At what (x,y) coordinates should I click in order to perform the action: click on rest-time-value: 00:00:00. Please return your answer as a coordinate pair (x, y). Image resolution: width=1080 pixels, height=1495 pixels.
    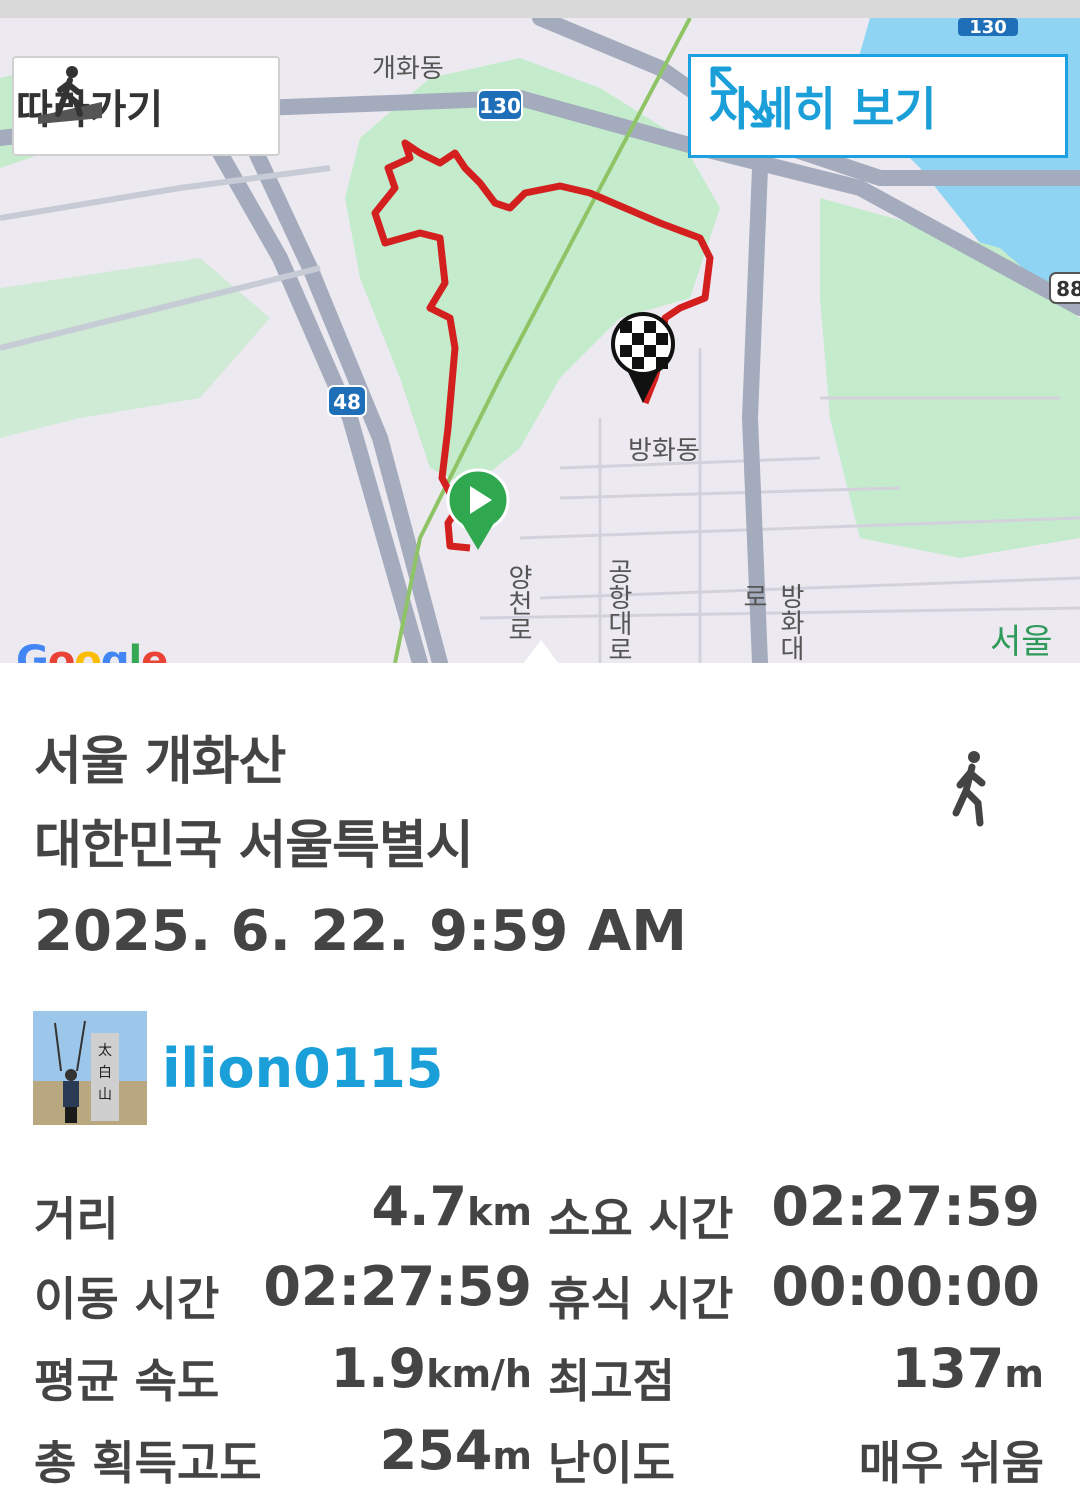
    Looking at the image, I should click on (905, 1286).